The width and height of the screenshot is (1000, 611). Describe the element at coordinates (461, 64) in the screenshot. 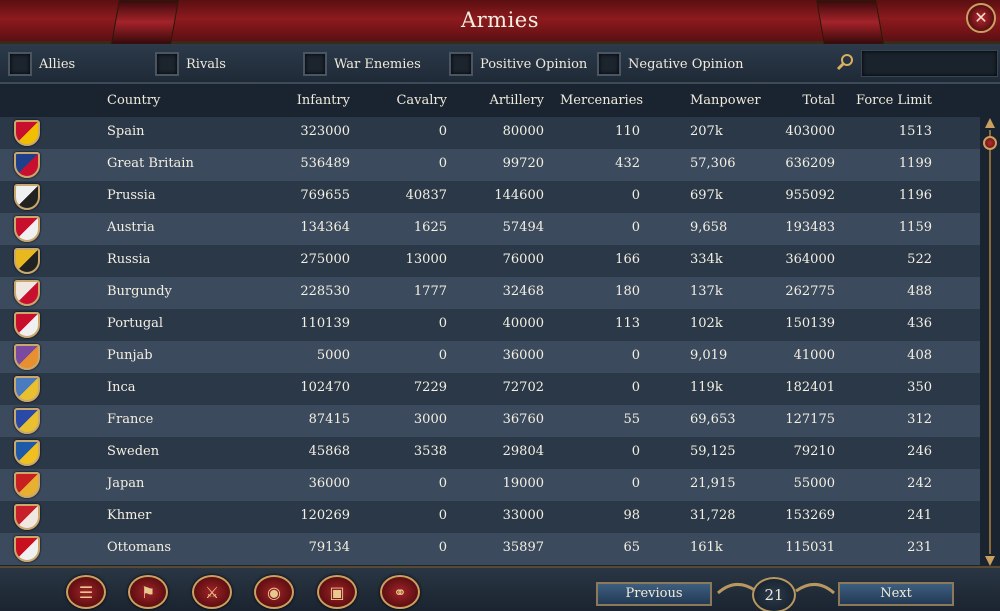

I see `positive-opinion-checkbox` at that location.